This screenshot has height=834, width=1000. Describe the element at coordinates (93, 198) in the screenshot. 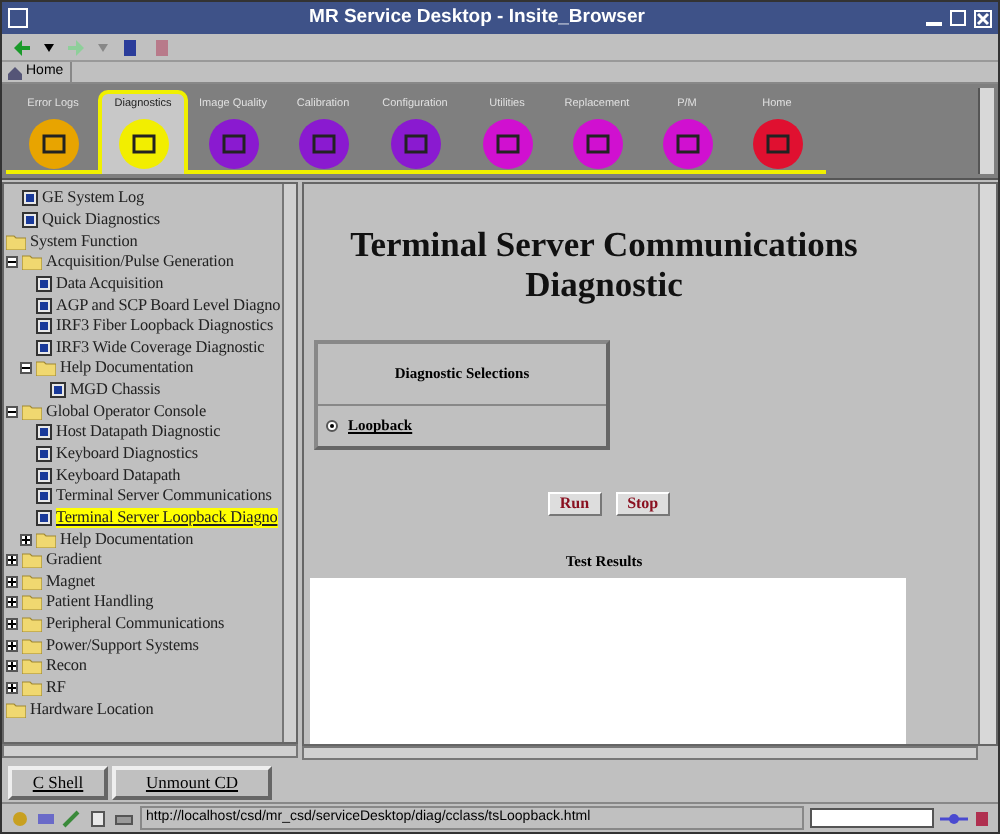

I see `tree-item: GE System Log` at that location.